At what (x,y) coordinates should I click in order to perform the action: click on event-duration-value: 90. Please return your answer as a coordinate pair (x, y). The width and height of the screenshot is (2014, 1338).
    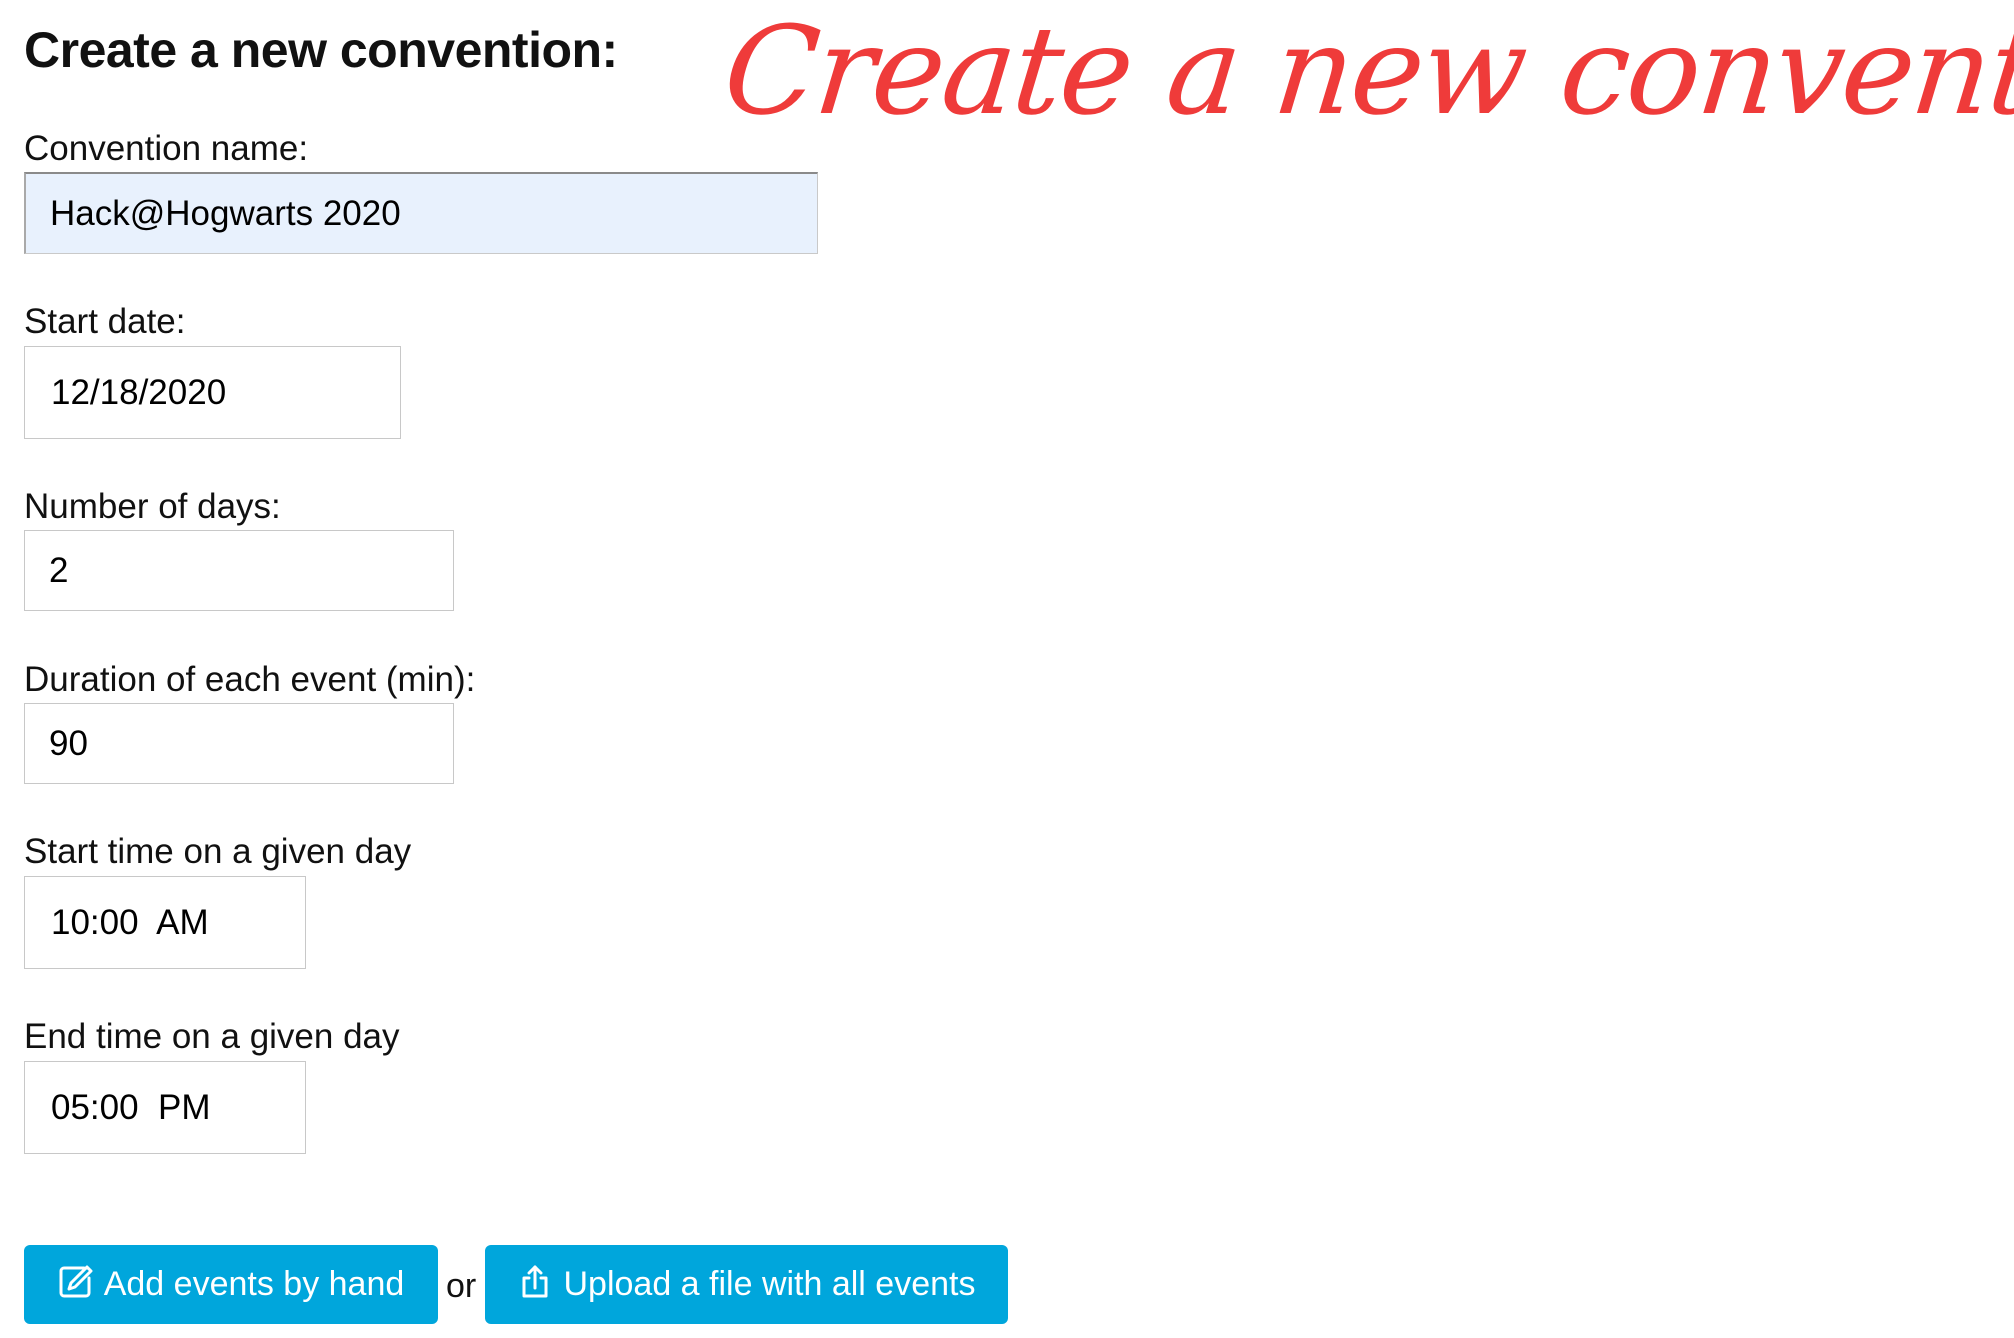
    Looking at the image, I should click on (68, 743).